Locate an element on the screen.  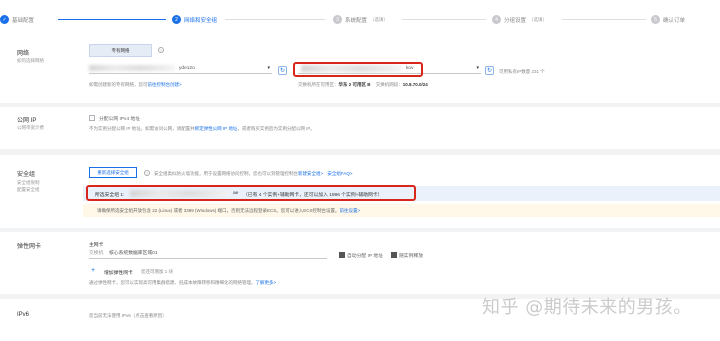
plus-icon: + is located at coordinates (93, 270).